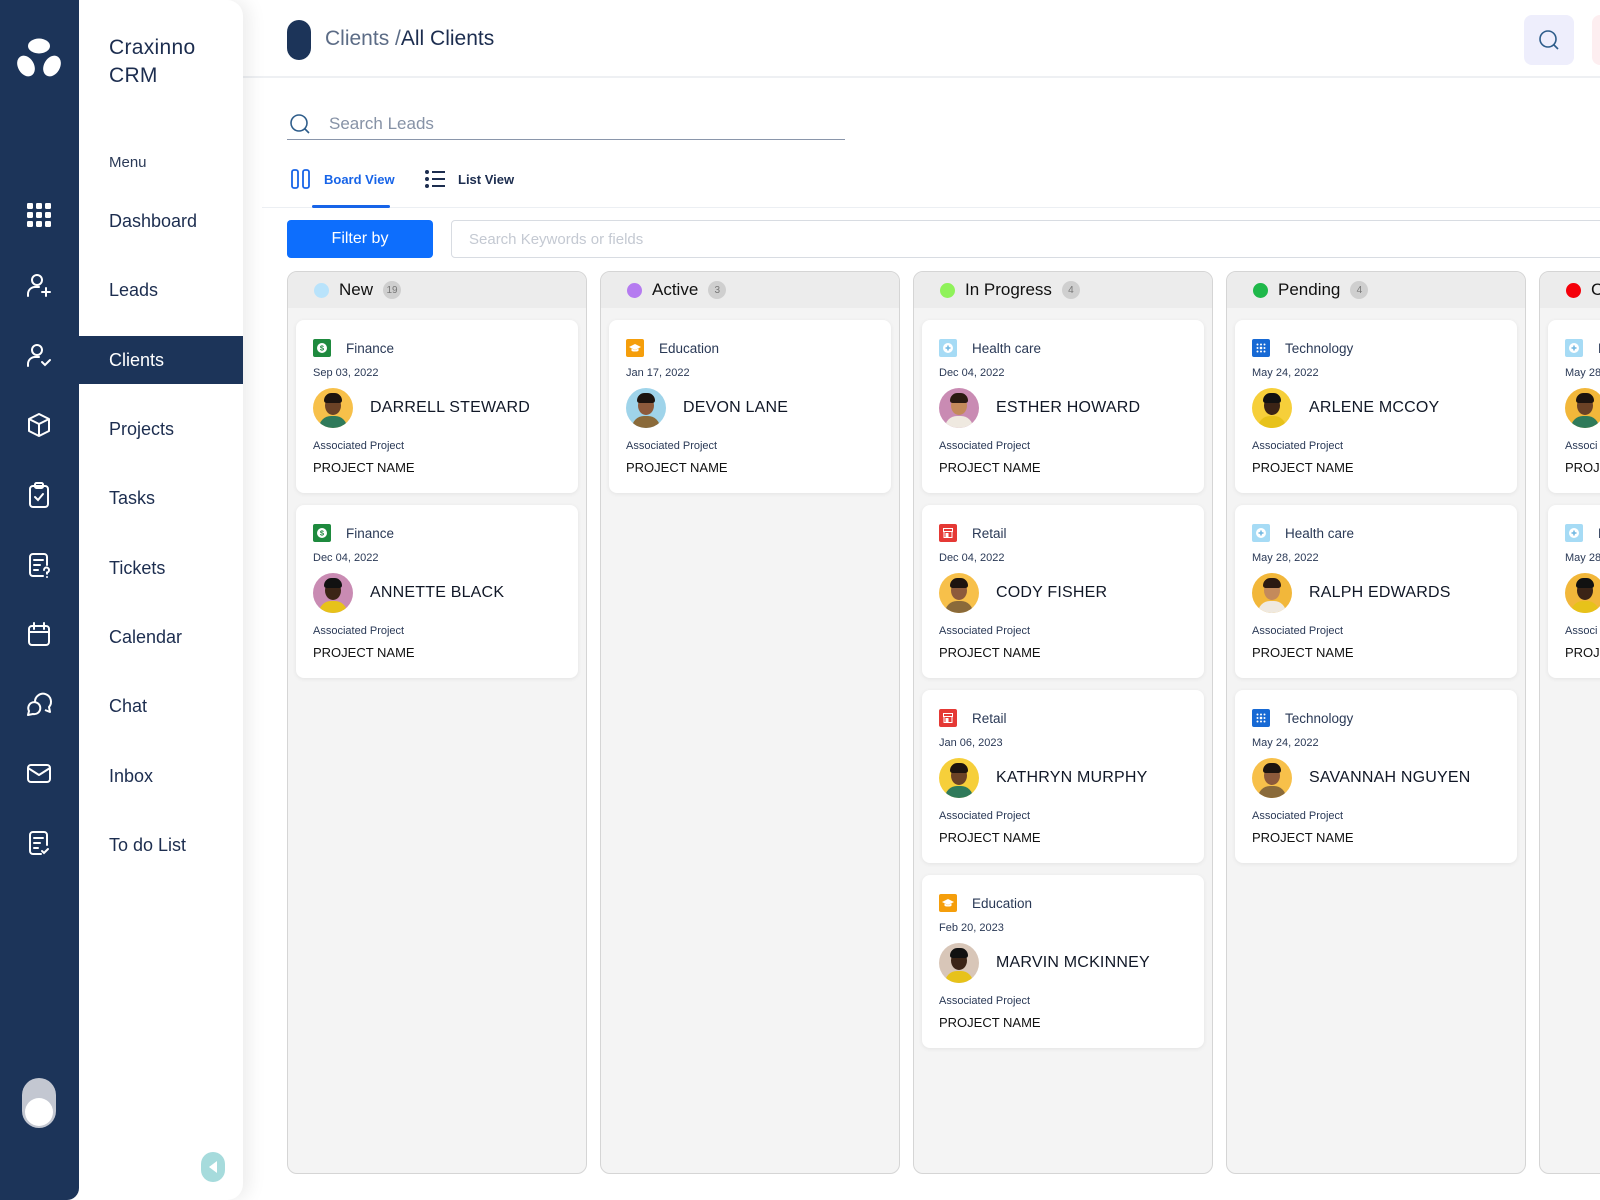  Describe the element at coordinates (1582, 373) in the screenshot. I see `card-date: May 28` at that location.